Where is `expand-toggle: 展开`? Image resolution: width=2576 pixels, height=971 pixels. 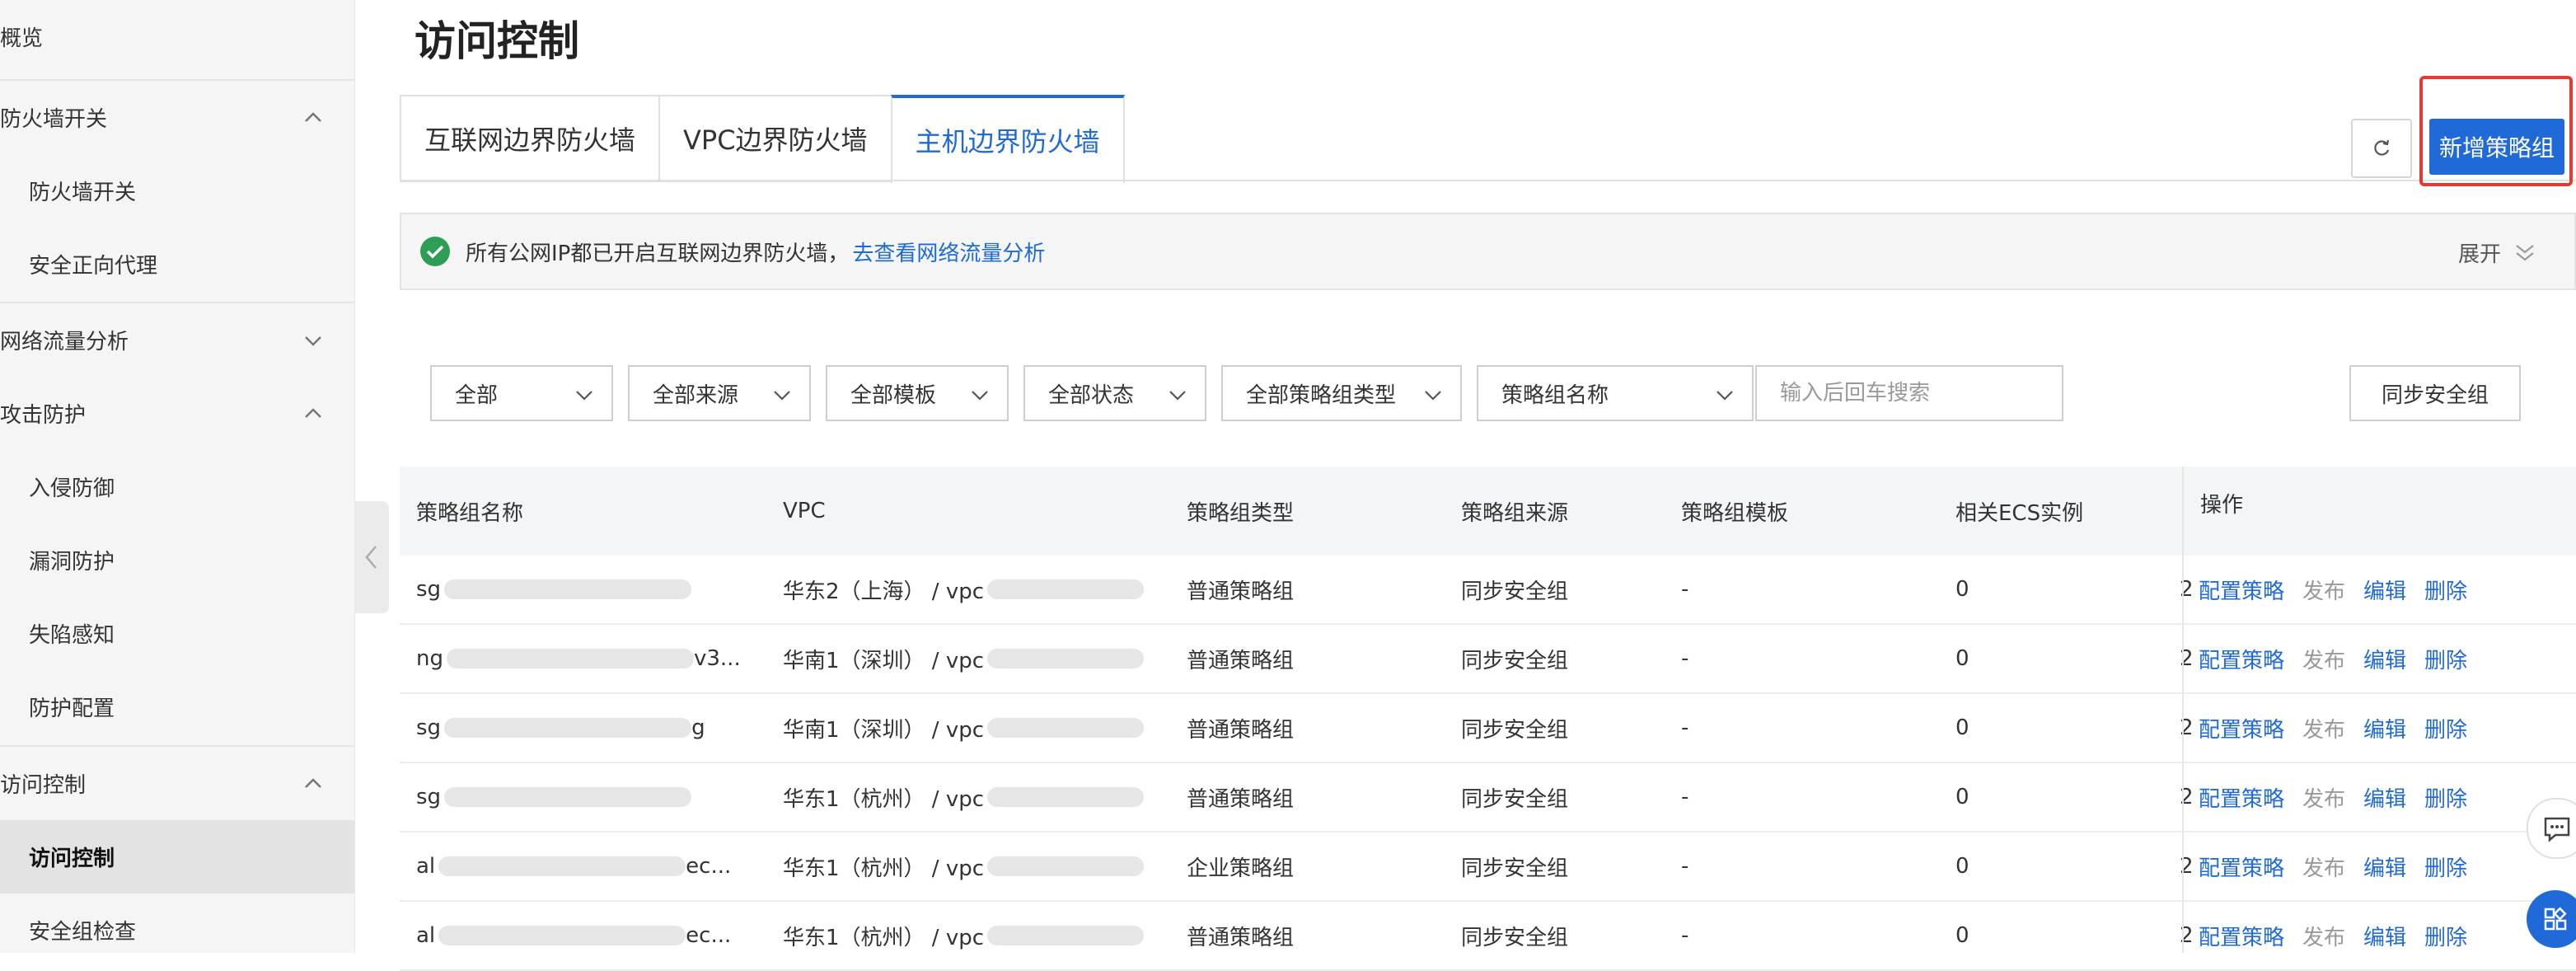 expand-toggle: 展开 is located at coordinates (2497, 252).